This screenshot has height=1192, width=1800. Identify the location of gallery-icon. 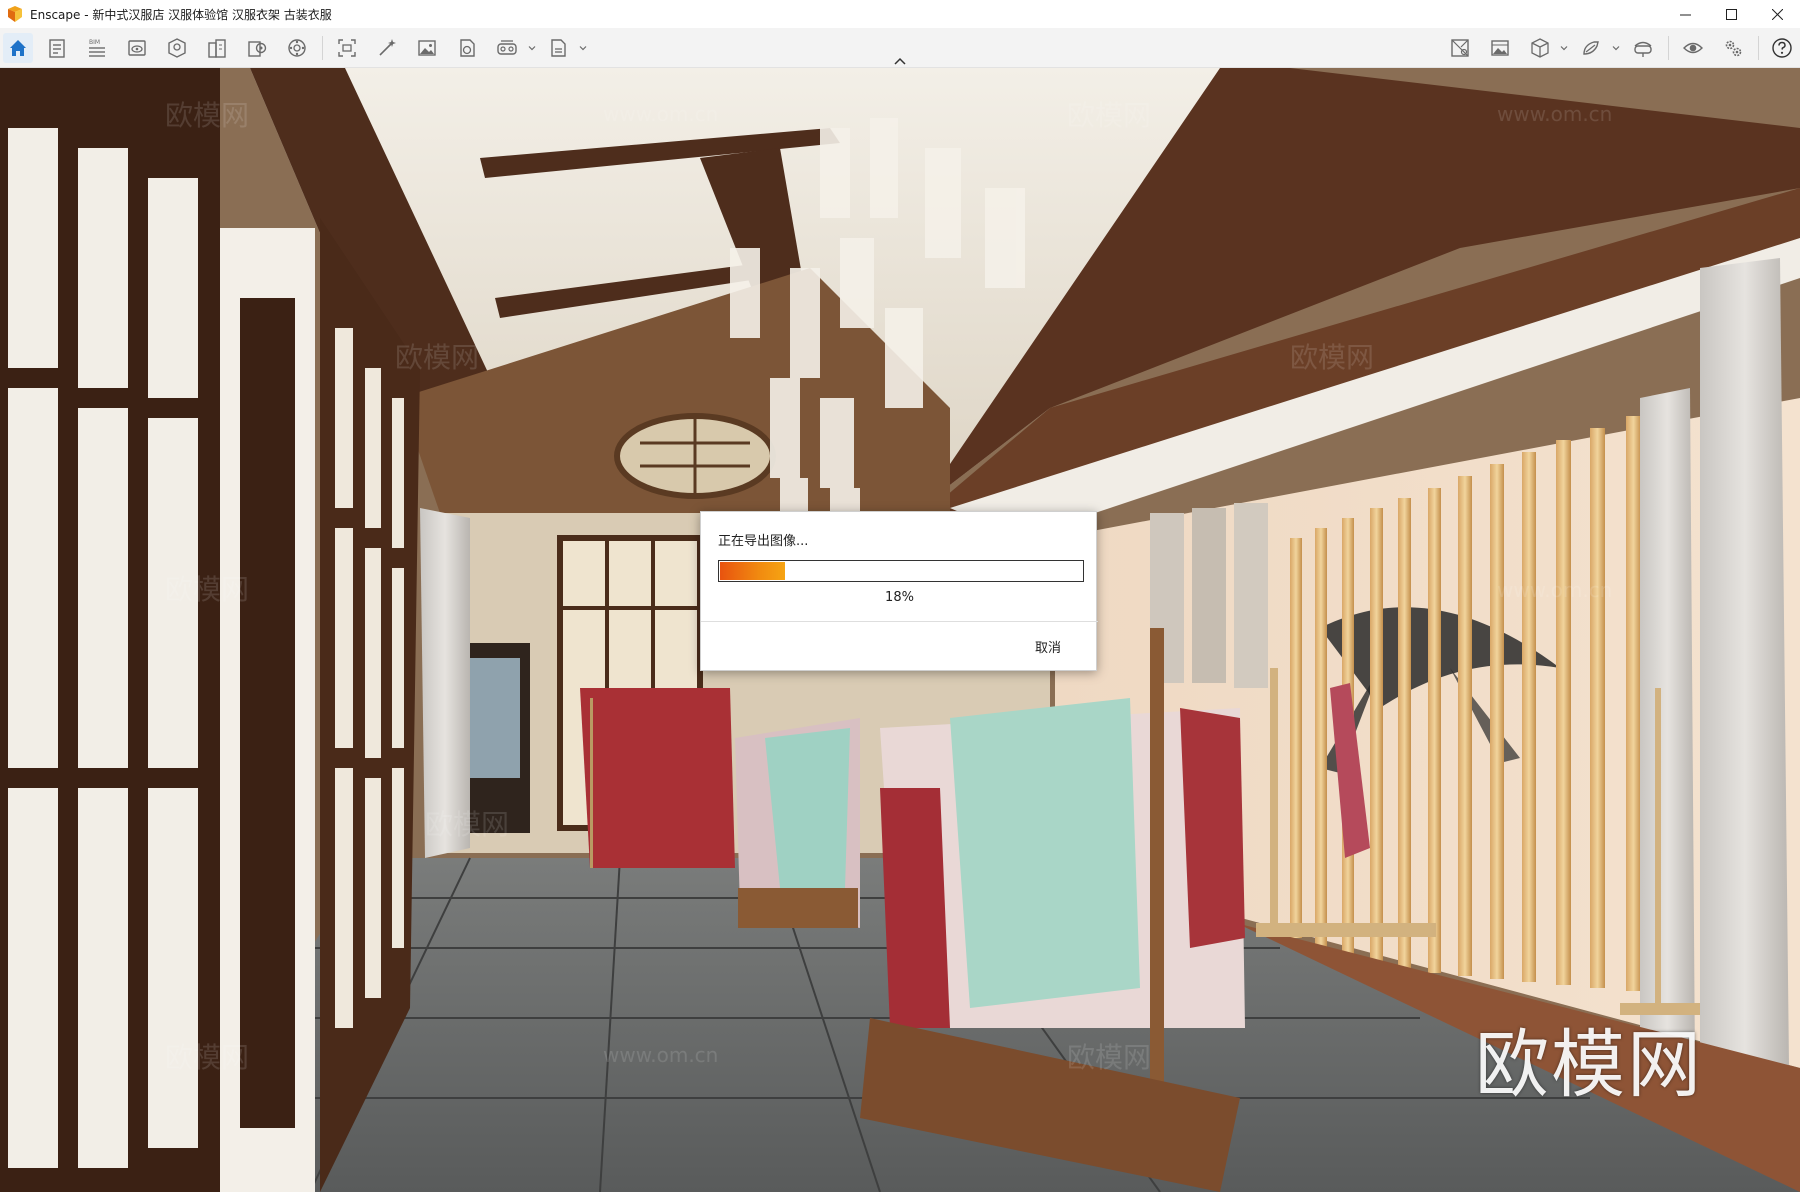
(1500, 48).